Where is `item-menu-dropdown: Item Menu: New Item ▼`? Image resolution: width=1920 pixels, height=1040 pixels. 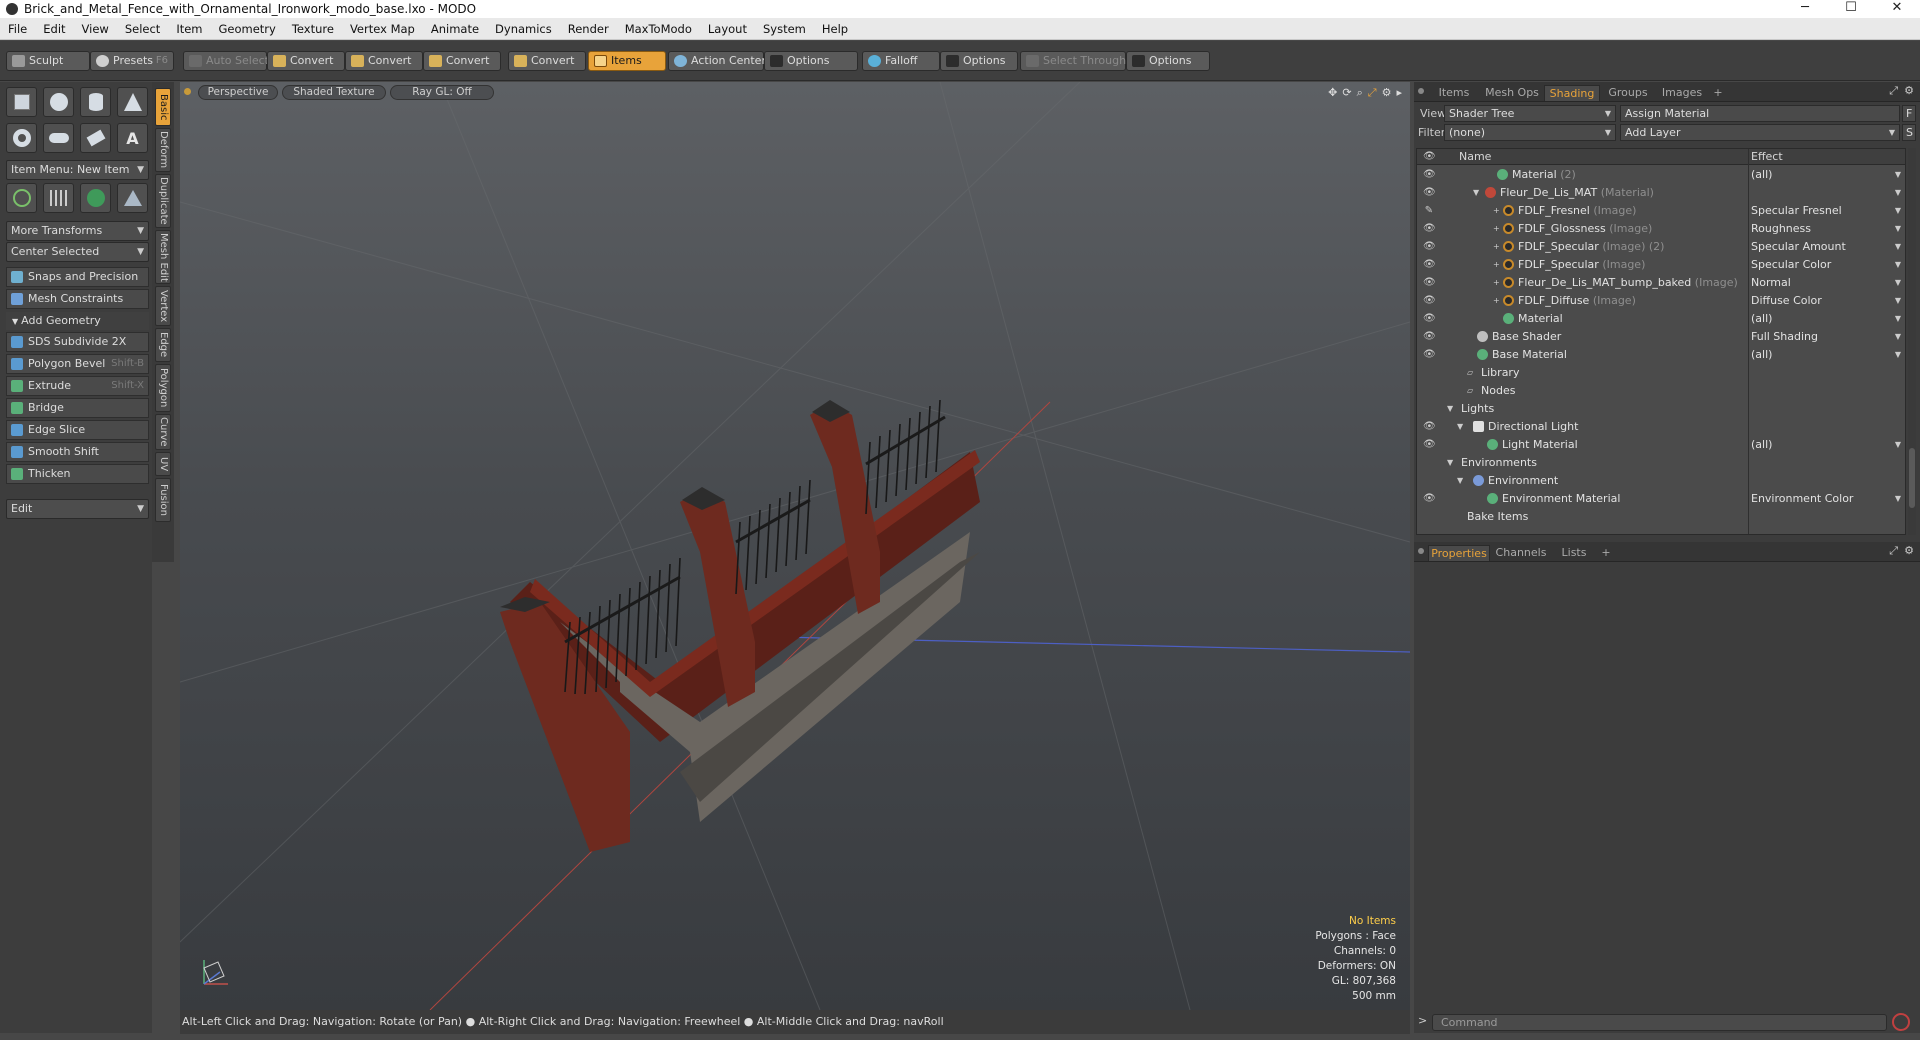
item-menu-dropdown: Item Menu: New Item ▼ is located at coordinates (77, 170).